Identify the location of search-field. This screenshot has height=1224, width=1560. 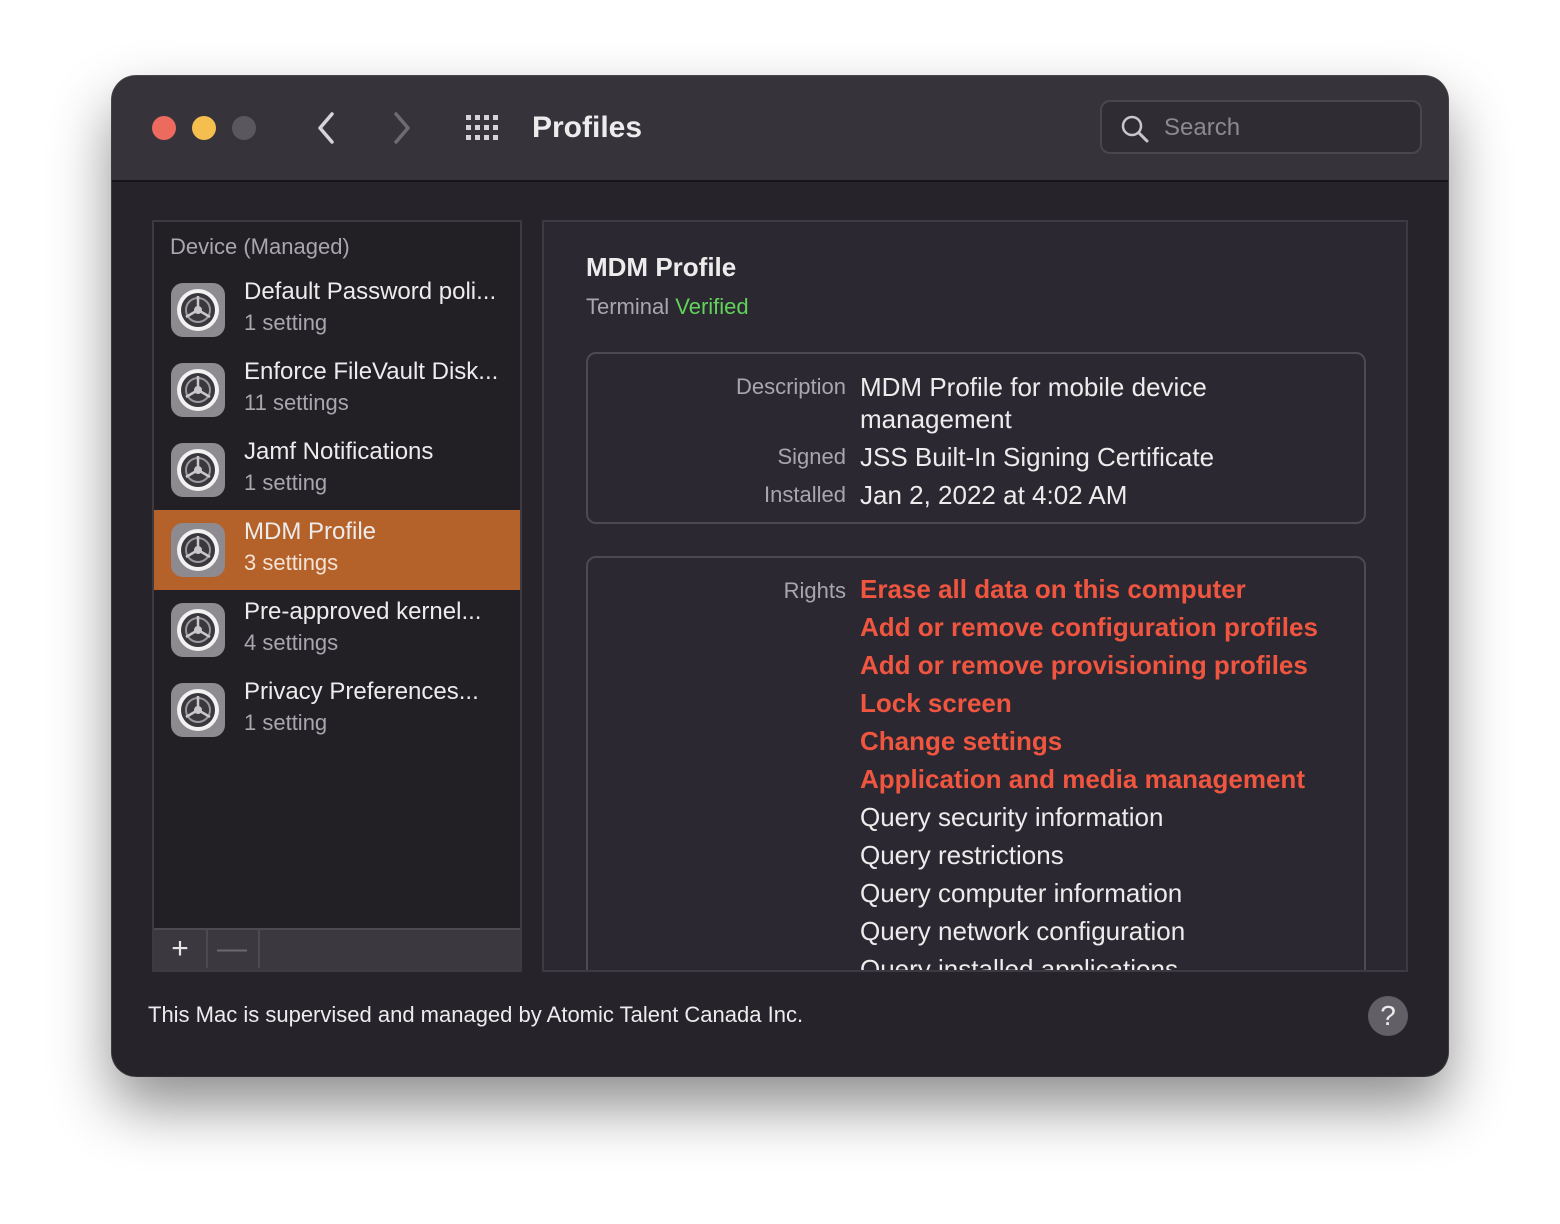
(1261, 127).